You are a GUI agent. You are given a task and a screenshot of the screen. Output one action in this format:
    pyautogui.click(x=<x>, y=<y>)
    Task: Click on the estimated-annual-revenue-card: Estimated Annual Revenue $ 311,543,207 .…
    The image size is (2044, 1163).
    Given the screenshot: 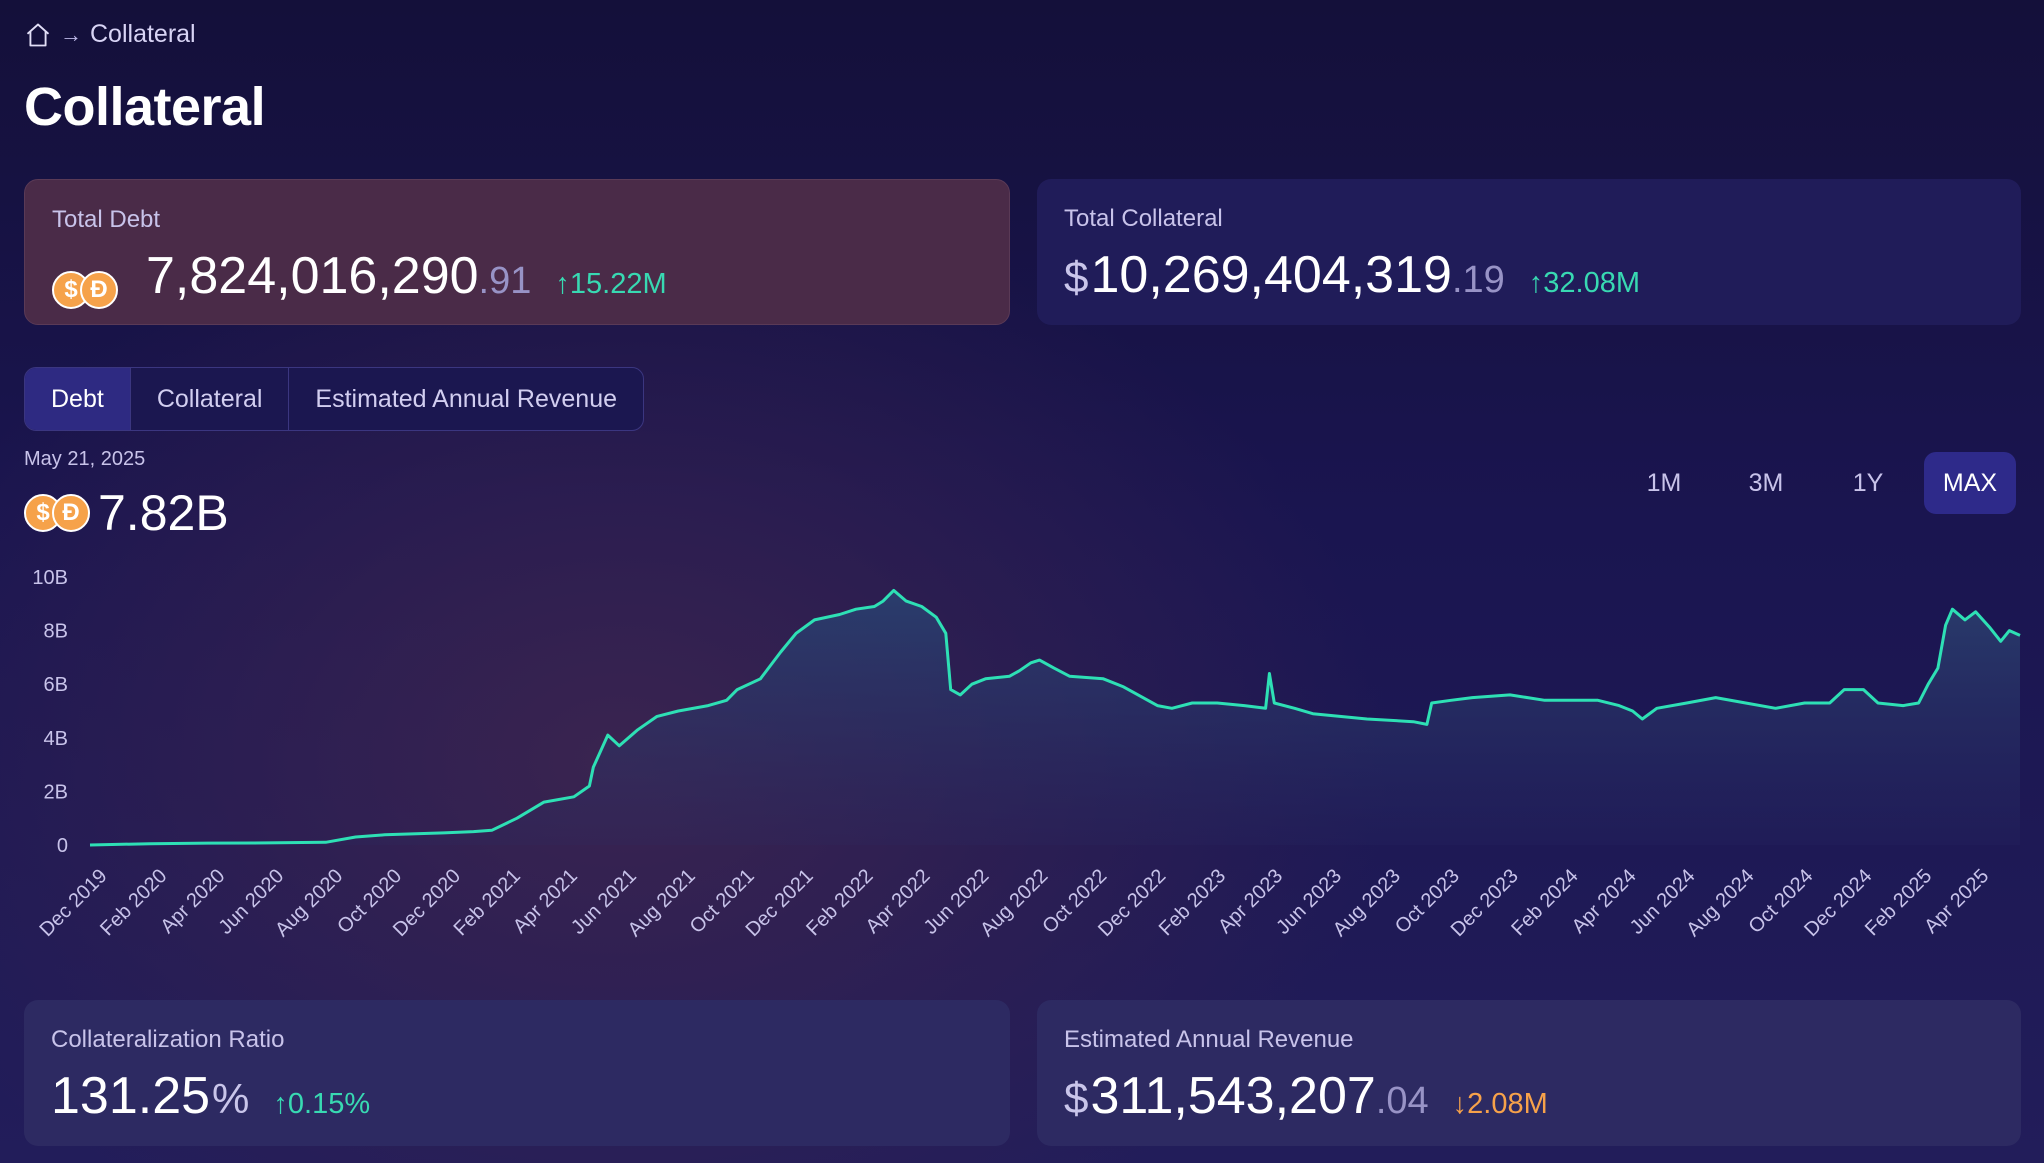 What is the action you would take?
    pyautogui.click(x=1529, y=1073)
    